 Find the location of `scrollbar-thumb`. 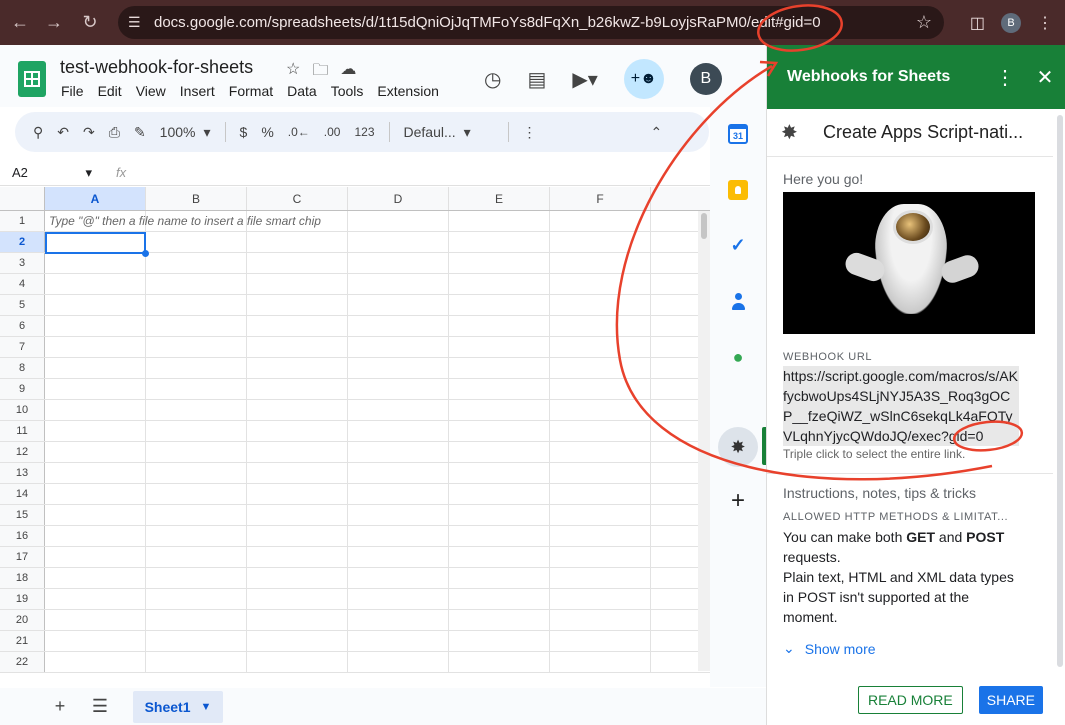

scrollbar-thumb is located at coordinates (704, 226).